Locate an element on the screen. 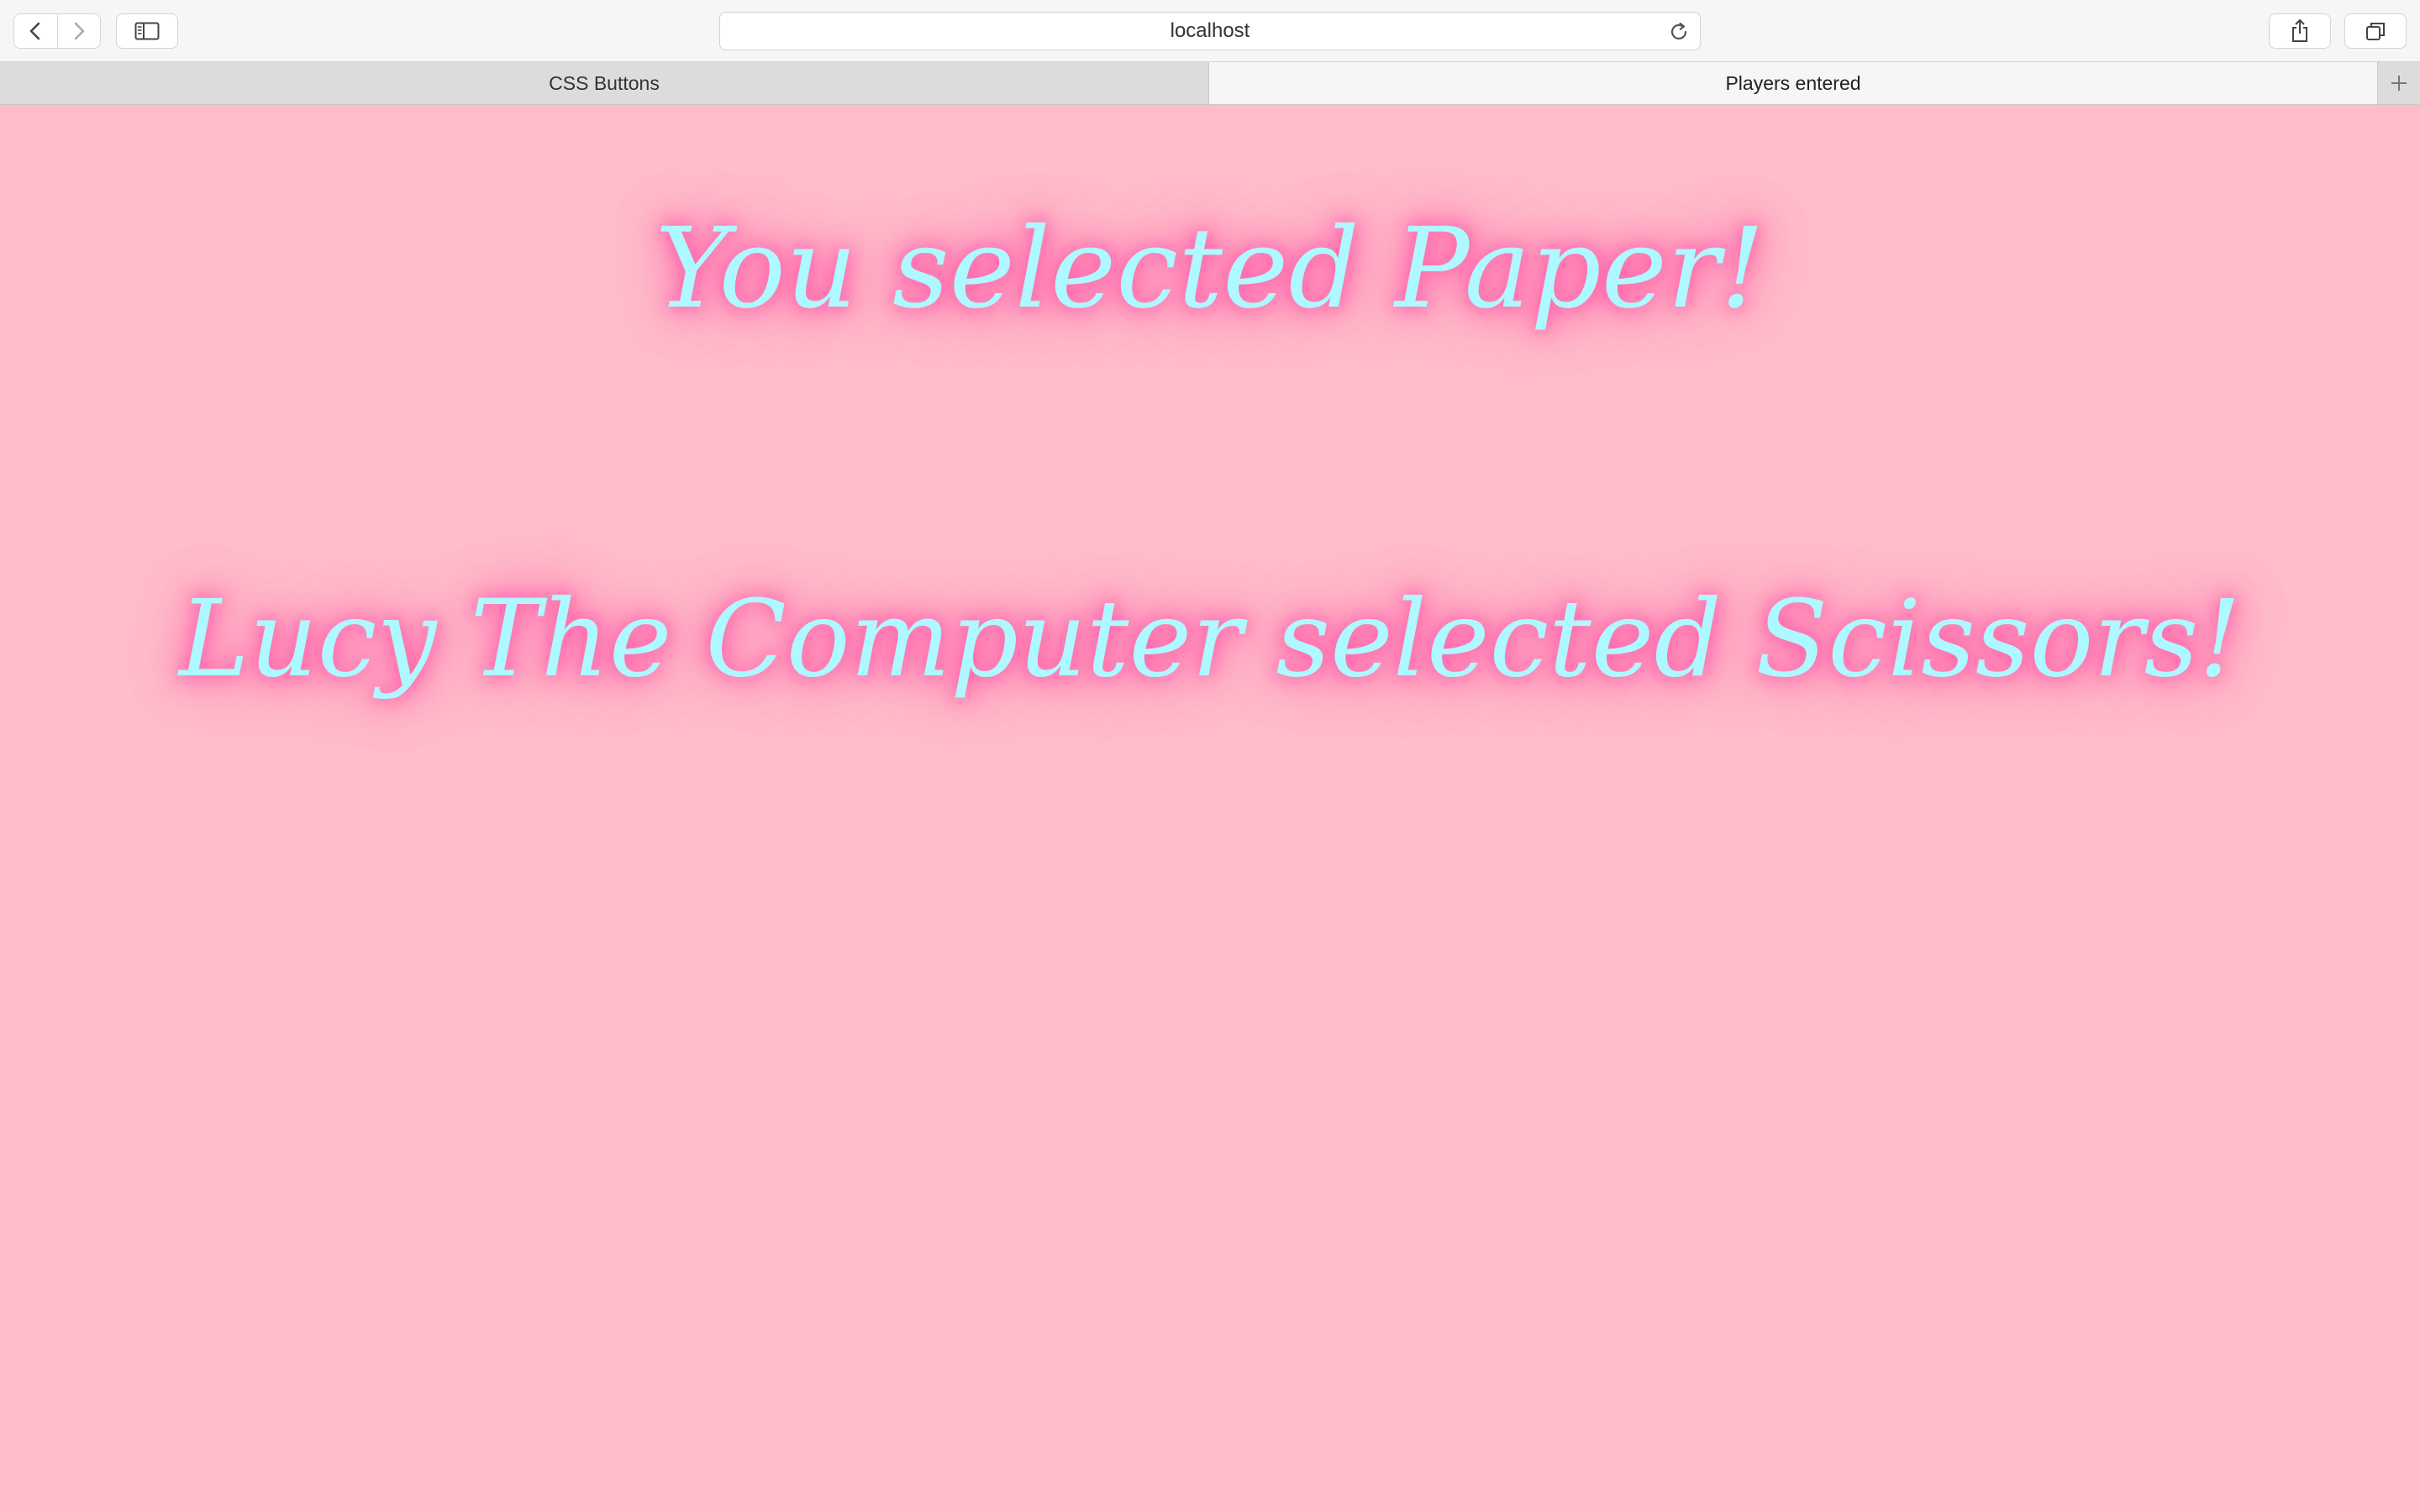 This screenshot has height=1512, width=2420. address-text: localhost is located at coordinates (1210, 30).